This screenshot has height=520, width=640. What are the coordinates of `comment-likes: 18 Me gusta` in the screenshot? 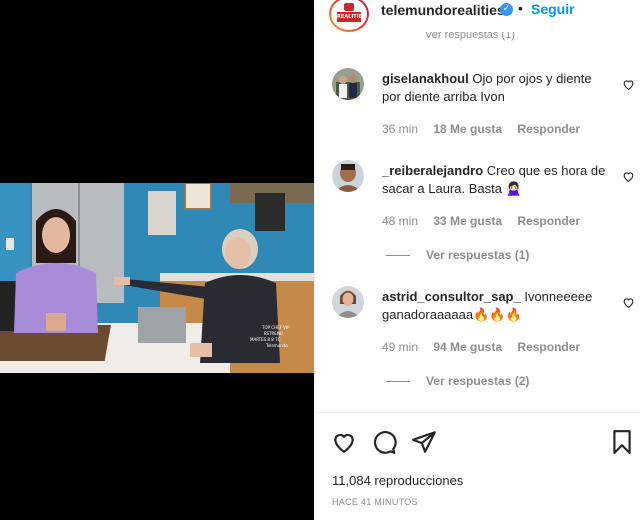 It's located at (467, 129).